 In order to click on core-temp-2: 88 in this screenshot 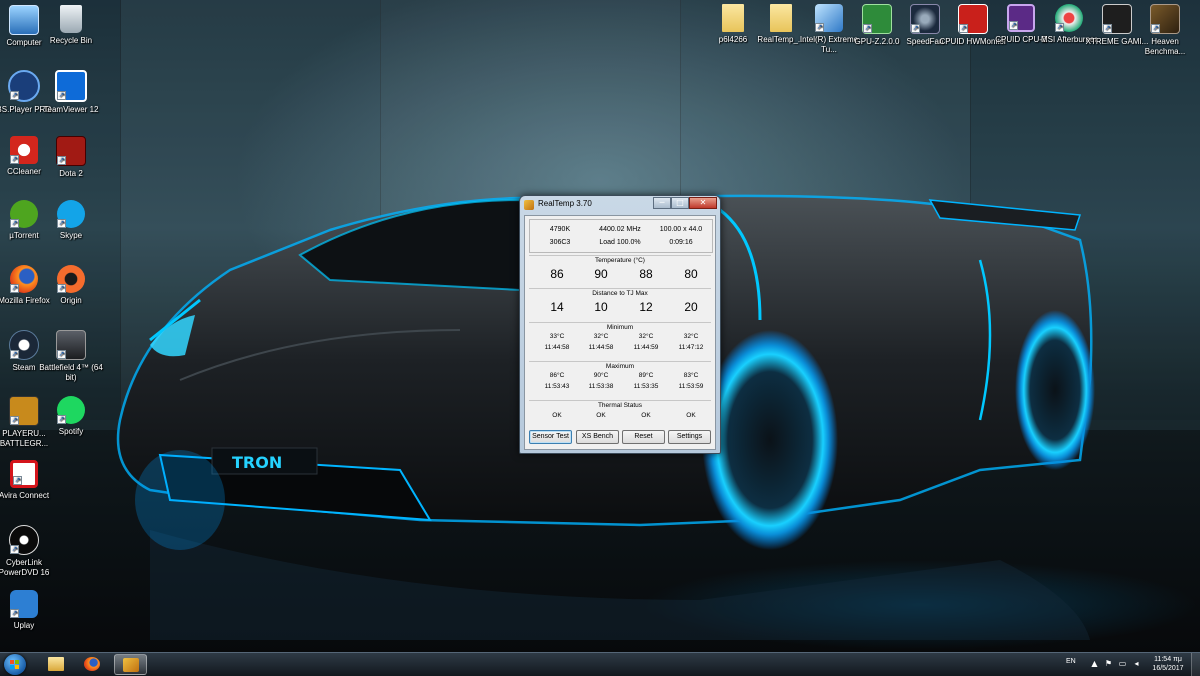, I will do `click(646, 274)`.